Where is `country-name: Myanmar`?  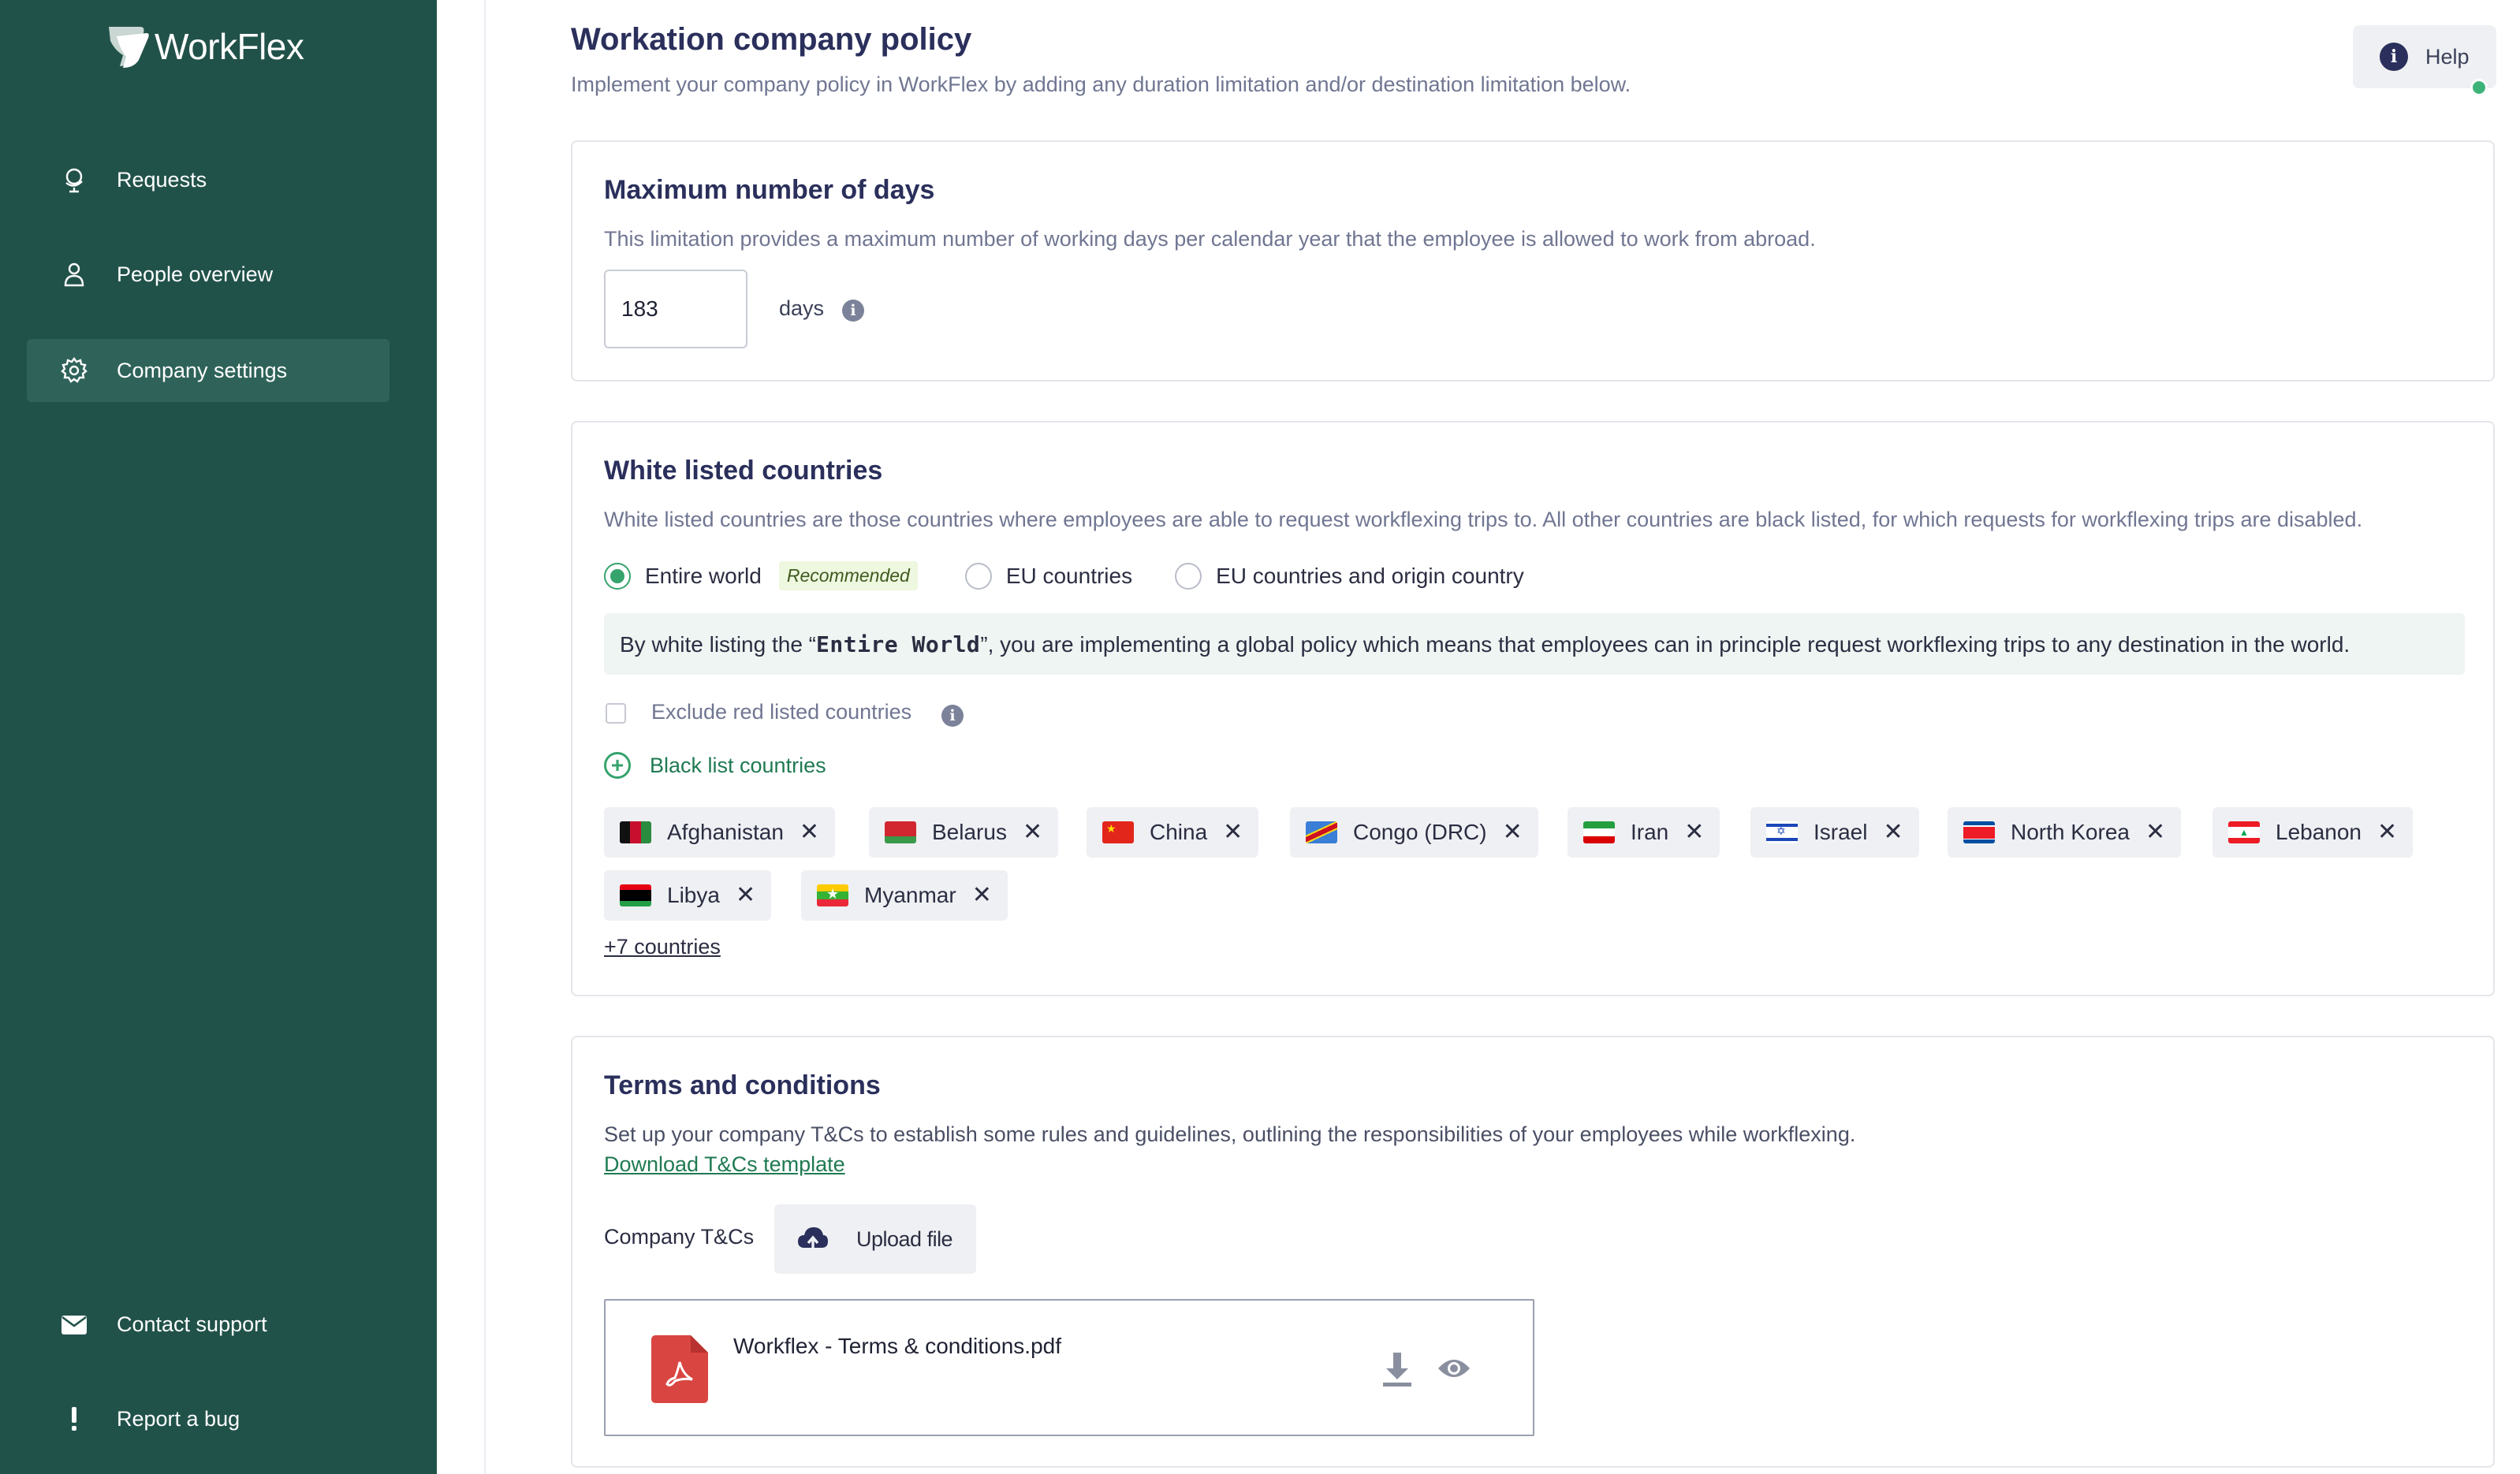
country-name: Myanmar is located at coordinates (910, 895).